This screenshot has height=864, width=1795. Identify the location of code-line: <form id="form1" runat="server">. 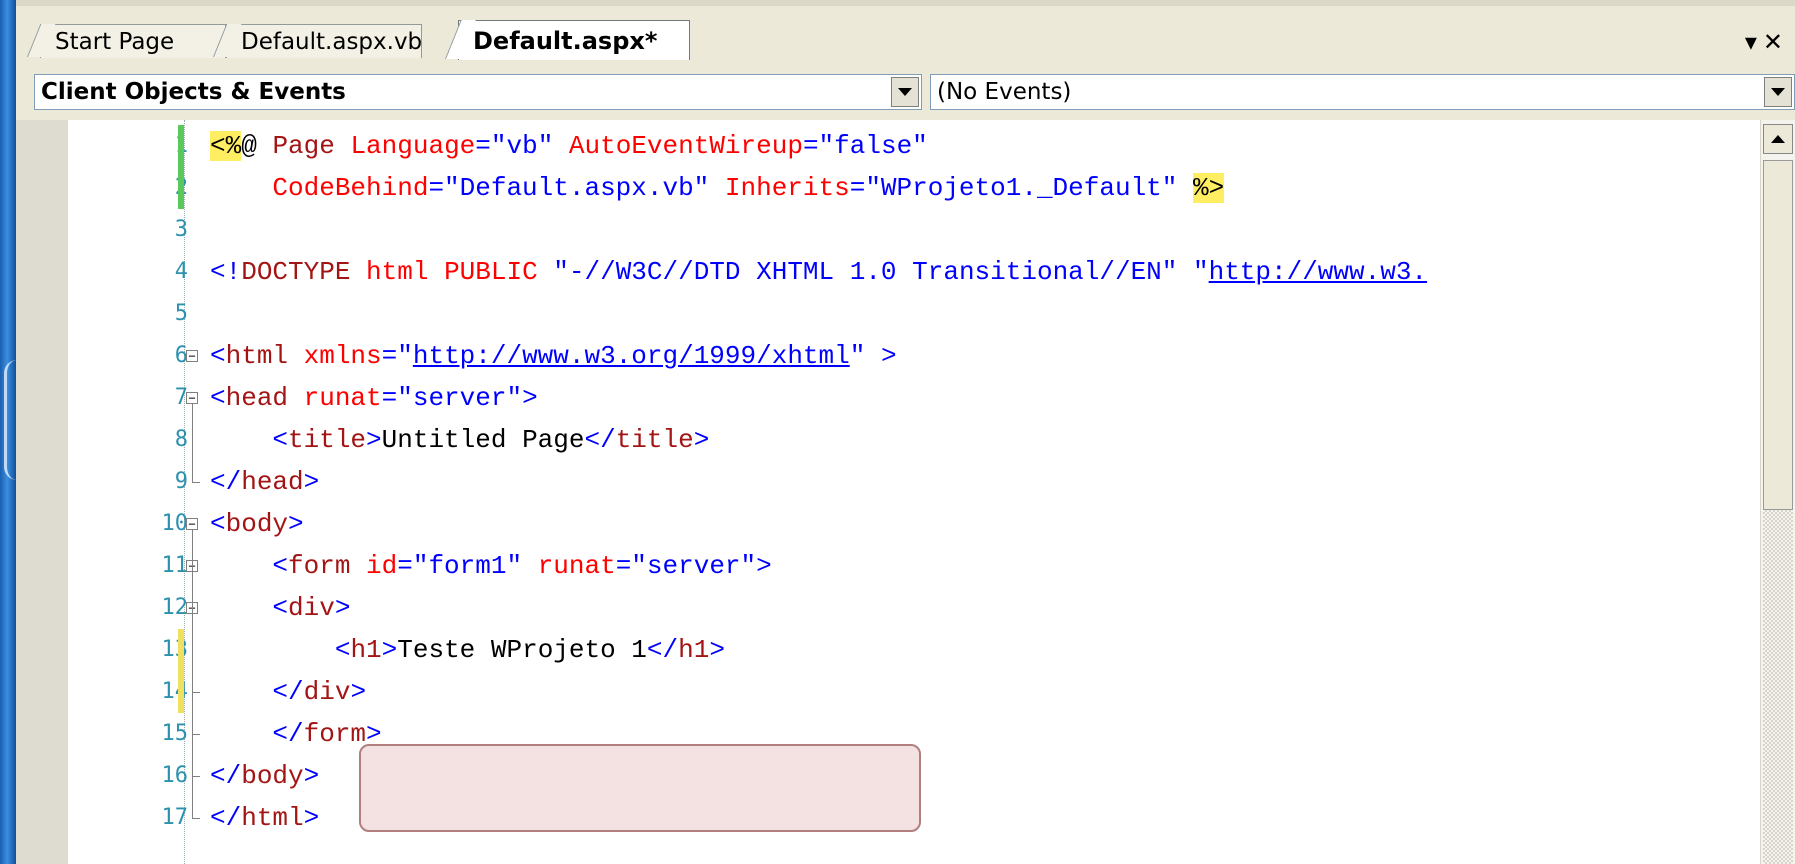
(491, 566).